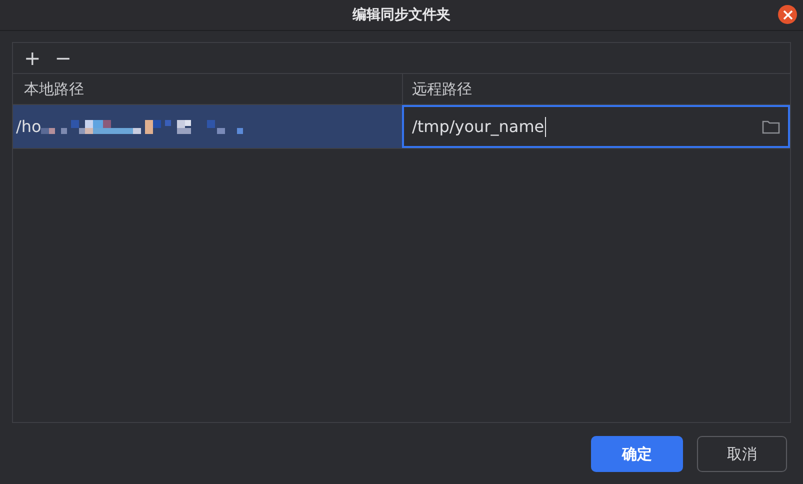  What do you see at coordinates (596, 126) in the screenshot?
I see `input-field: /tmp/your_name` at bounding box center [596, 126].